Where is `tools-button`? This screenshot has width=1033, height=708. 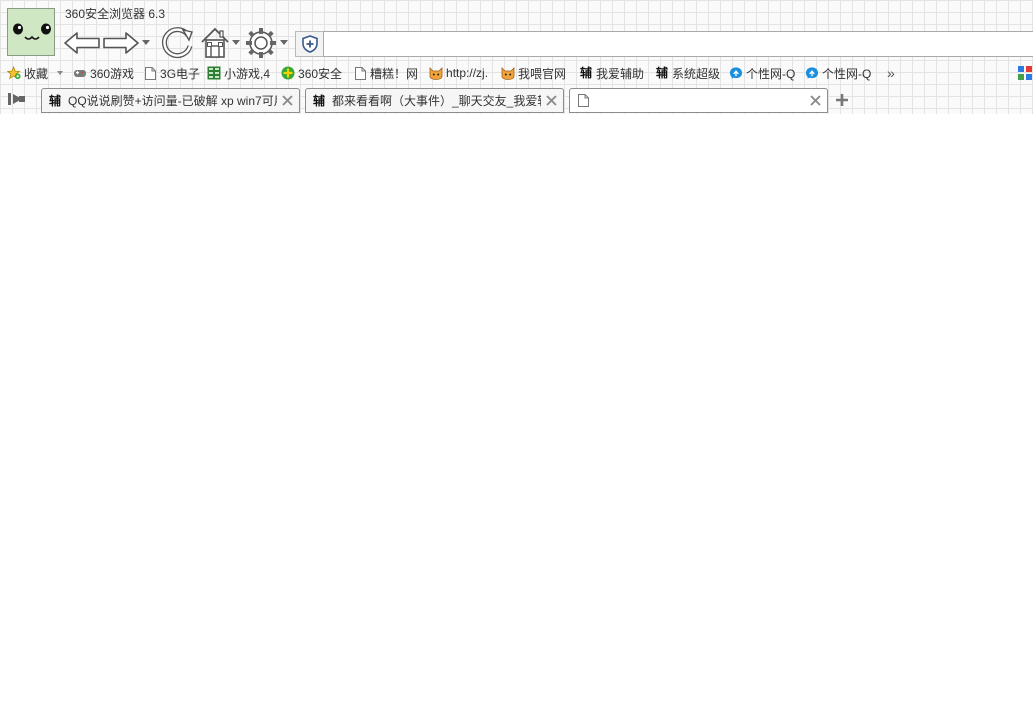
tools-button is located at coordinates (261, 43).